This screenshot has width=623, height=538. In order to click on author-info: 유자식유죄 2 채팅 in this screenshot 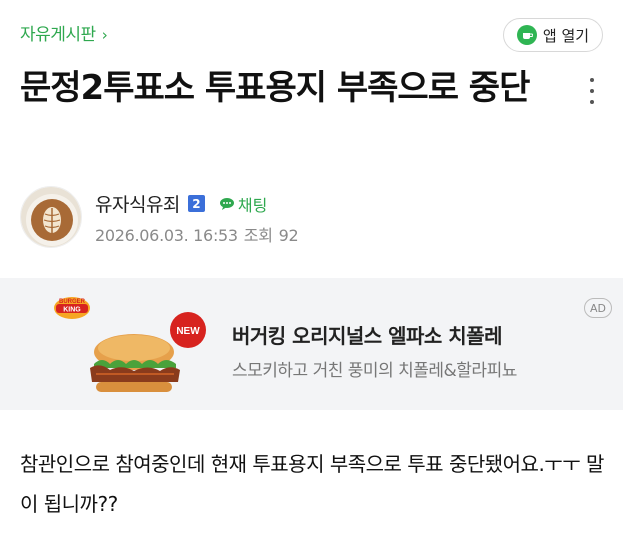, I will do `click(181, 203)`.